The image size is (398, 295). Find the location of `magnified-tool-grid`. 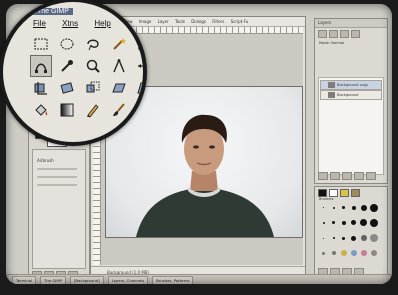

magnified-tool-grid is located at coordinates (86, 77).